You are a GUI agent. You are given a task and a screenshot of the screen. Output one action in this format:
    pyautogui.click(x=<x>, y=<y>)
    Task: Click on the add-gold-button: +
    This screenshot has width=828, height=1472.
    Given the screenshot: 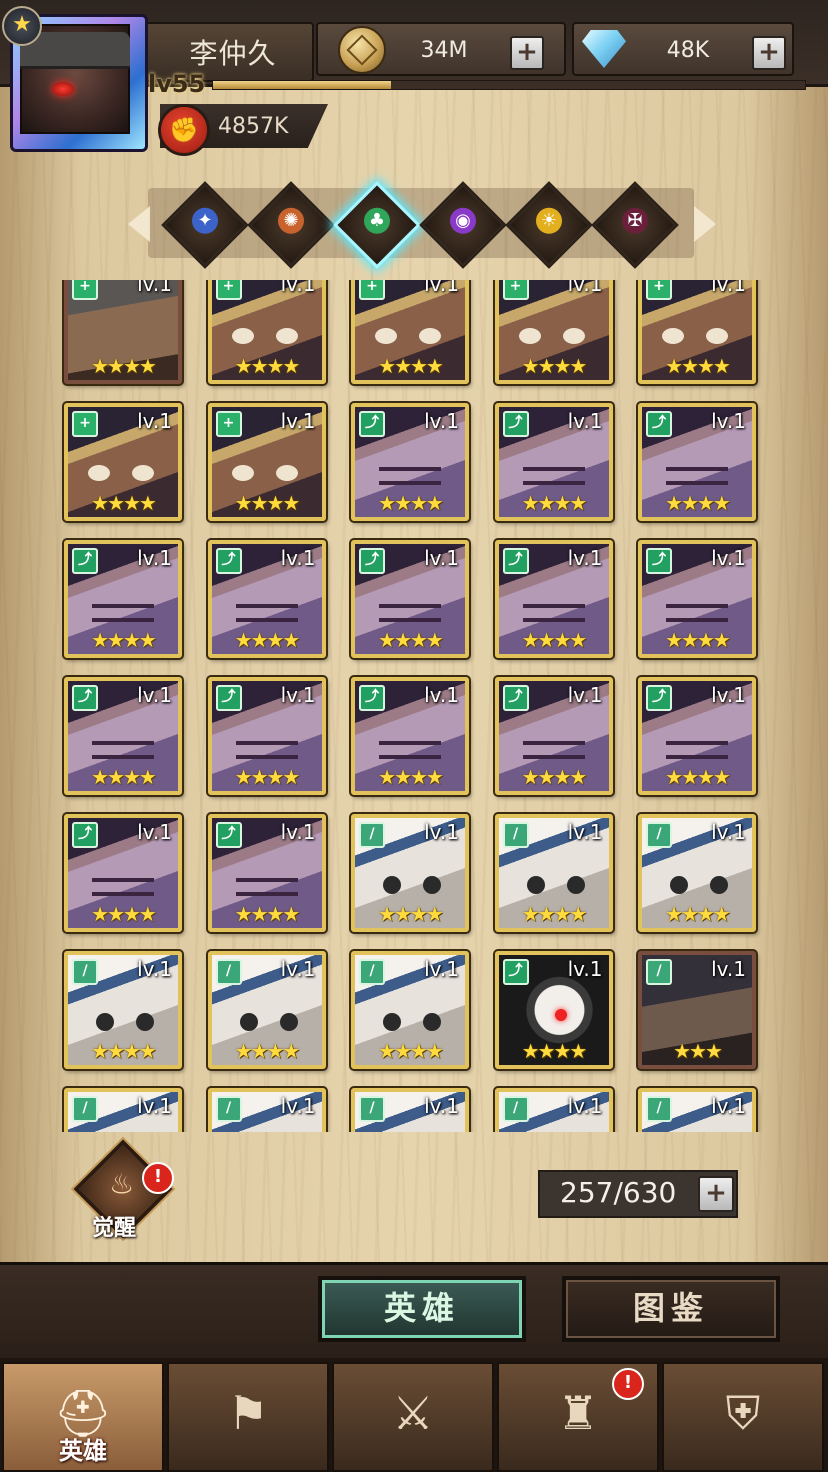 What is the action you would take?
    pyautogui.click(x=527, y=53)
    